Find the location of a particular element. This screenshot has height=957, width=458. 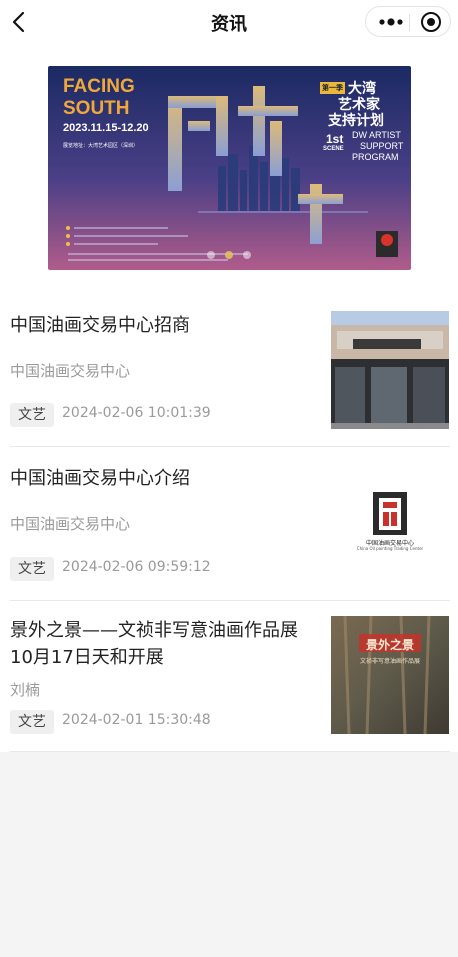

news-date: 2024-02-01 15:30:48 is located at coordinates (136, 720).